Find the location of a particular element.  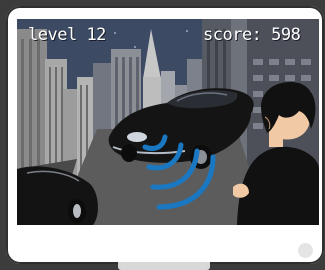

score-value: 598 is located at coordinates (286, 35).